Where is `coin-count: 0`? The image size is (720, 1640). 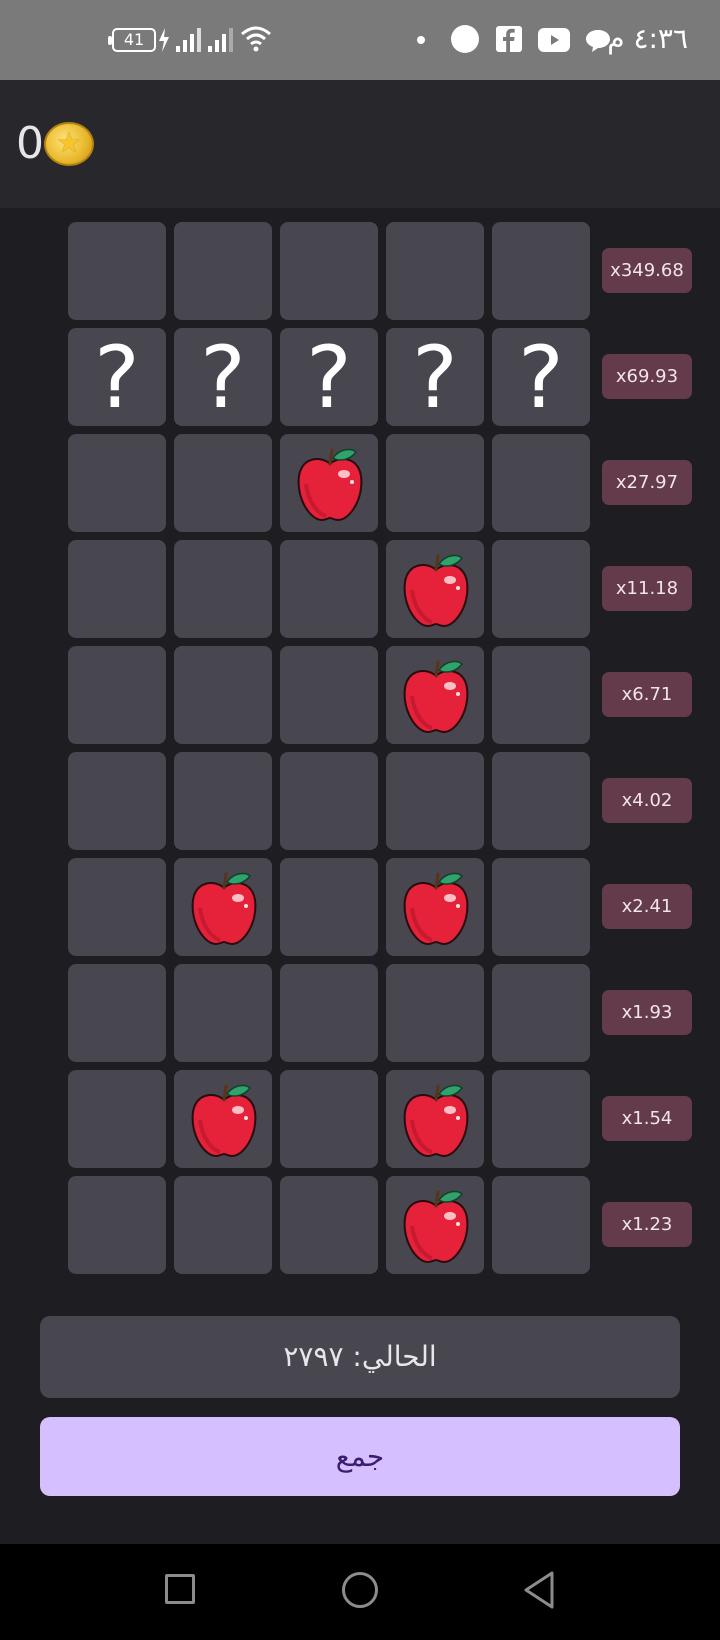 coin-count: 0 is located at coordinates (30, 143).